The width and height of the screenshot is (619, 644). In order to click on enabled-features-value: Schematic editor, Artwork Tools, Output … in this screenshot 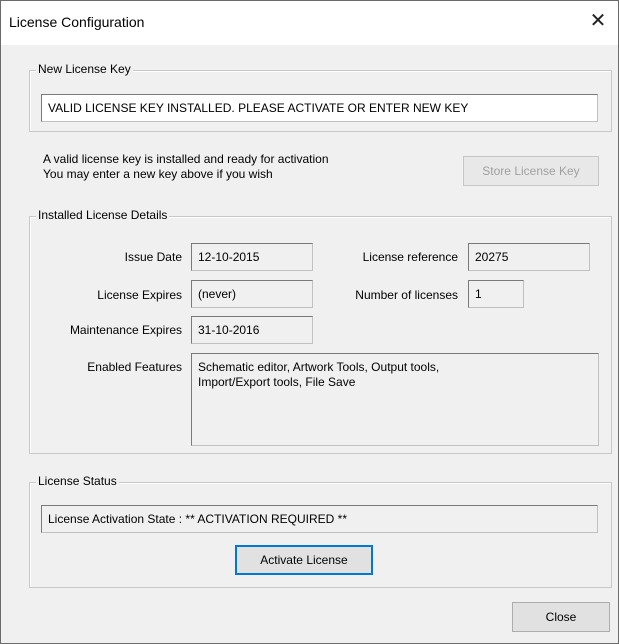, I will do `click(395, 399)`.